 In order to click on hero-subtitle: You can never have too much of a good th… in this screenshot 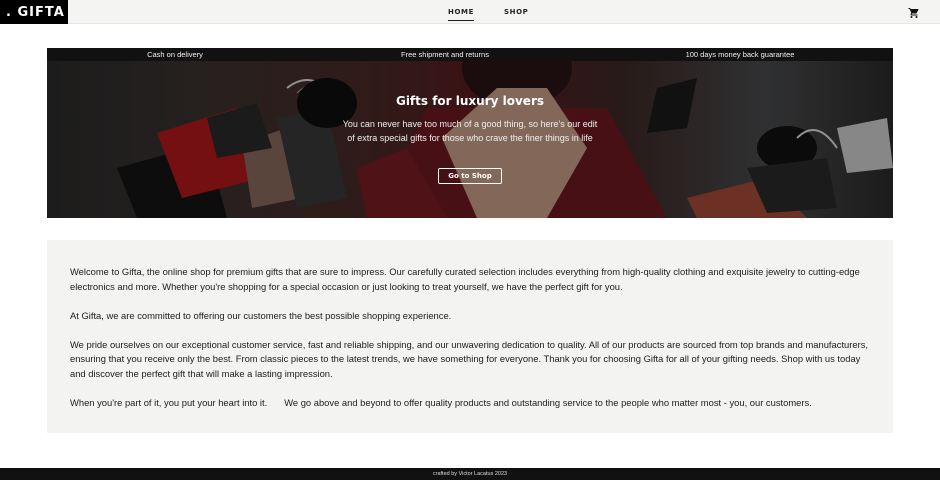, I will do `click(470, 131)`.